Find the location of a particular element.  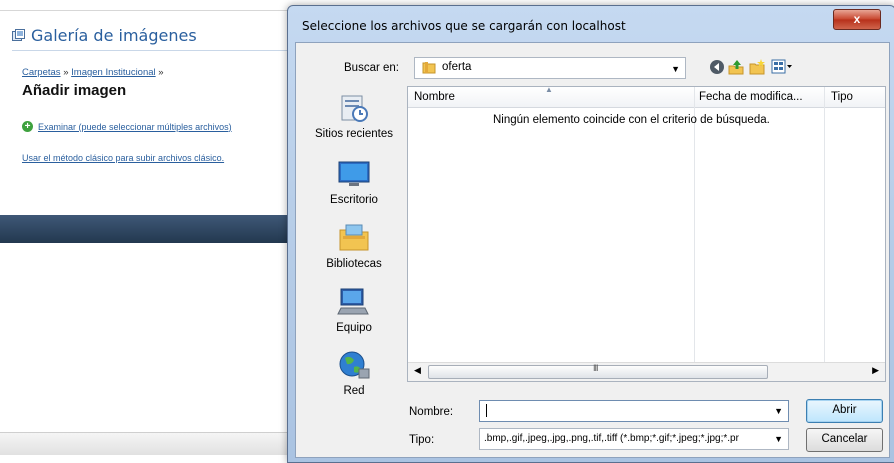

places-bar: Sitios recientes Escritorio Bibliotecas is located at coordinates (354, 246).